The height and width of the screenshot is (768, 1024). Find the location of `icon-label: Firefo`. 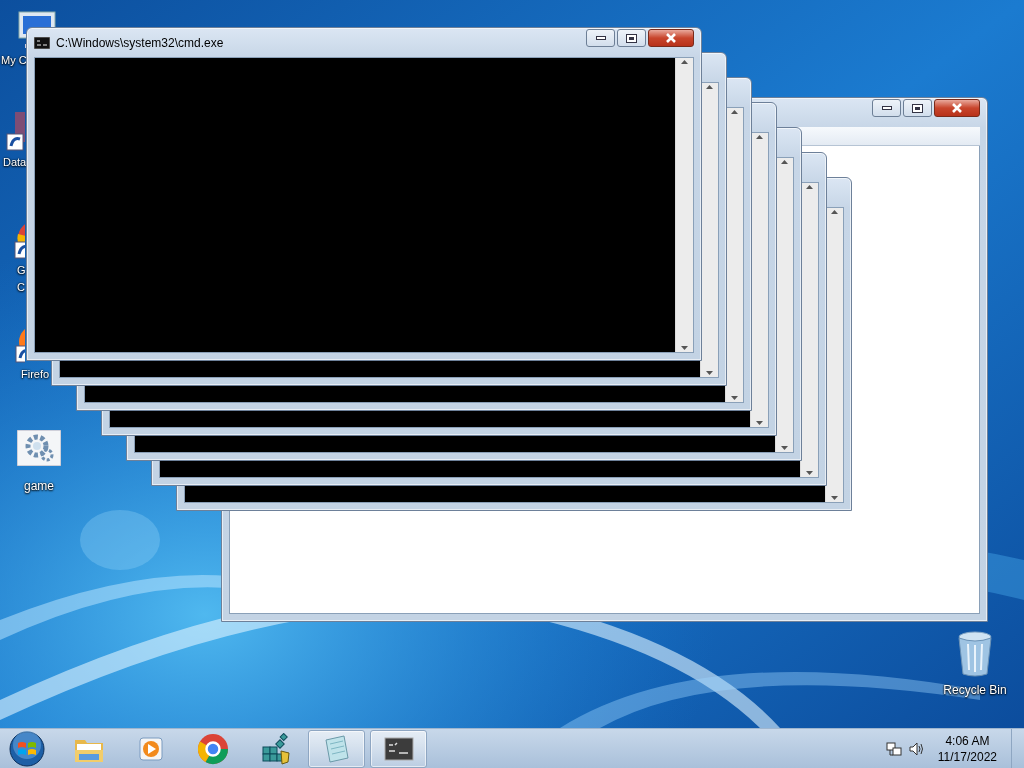

icon-label: Firefo is located at coordinates (35, 374).